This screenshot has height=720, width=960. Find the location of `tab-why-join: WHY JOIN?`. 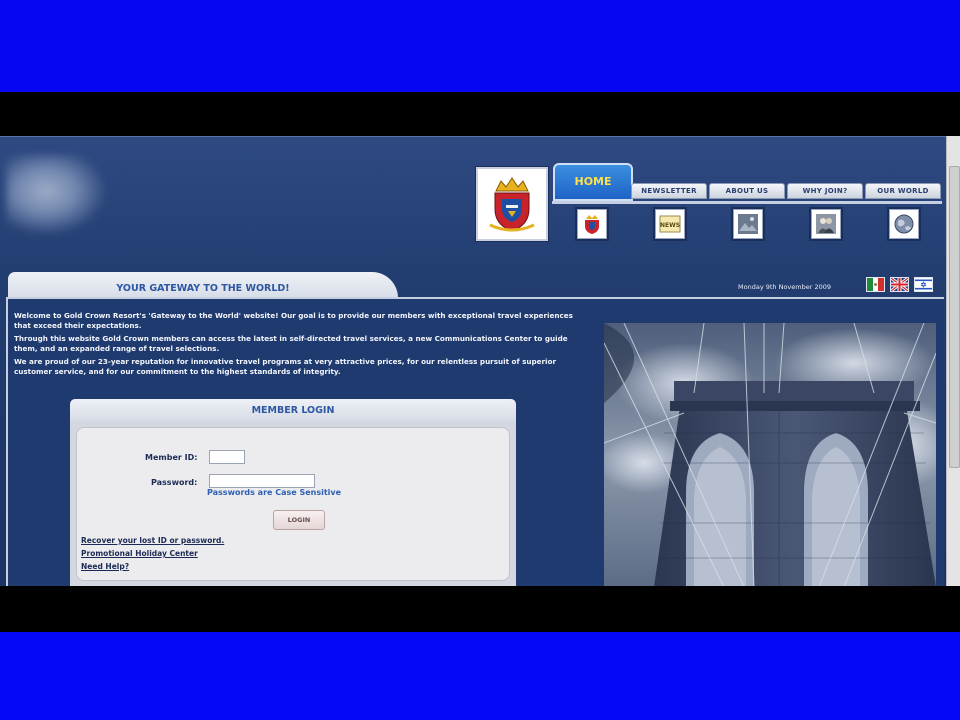

tab-why-join: WHY JOIN? is located at coordinates (825, 191).